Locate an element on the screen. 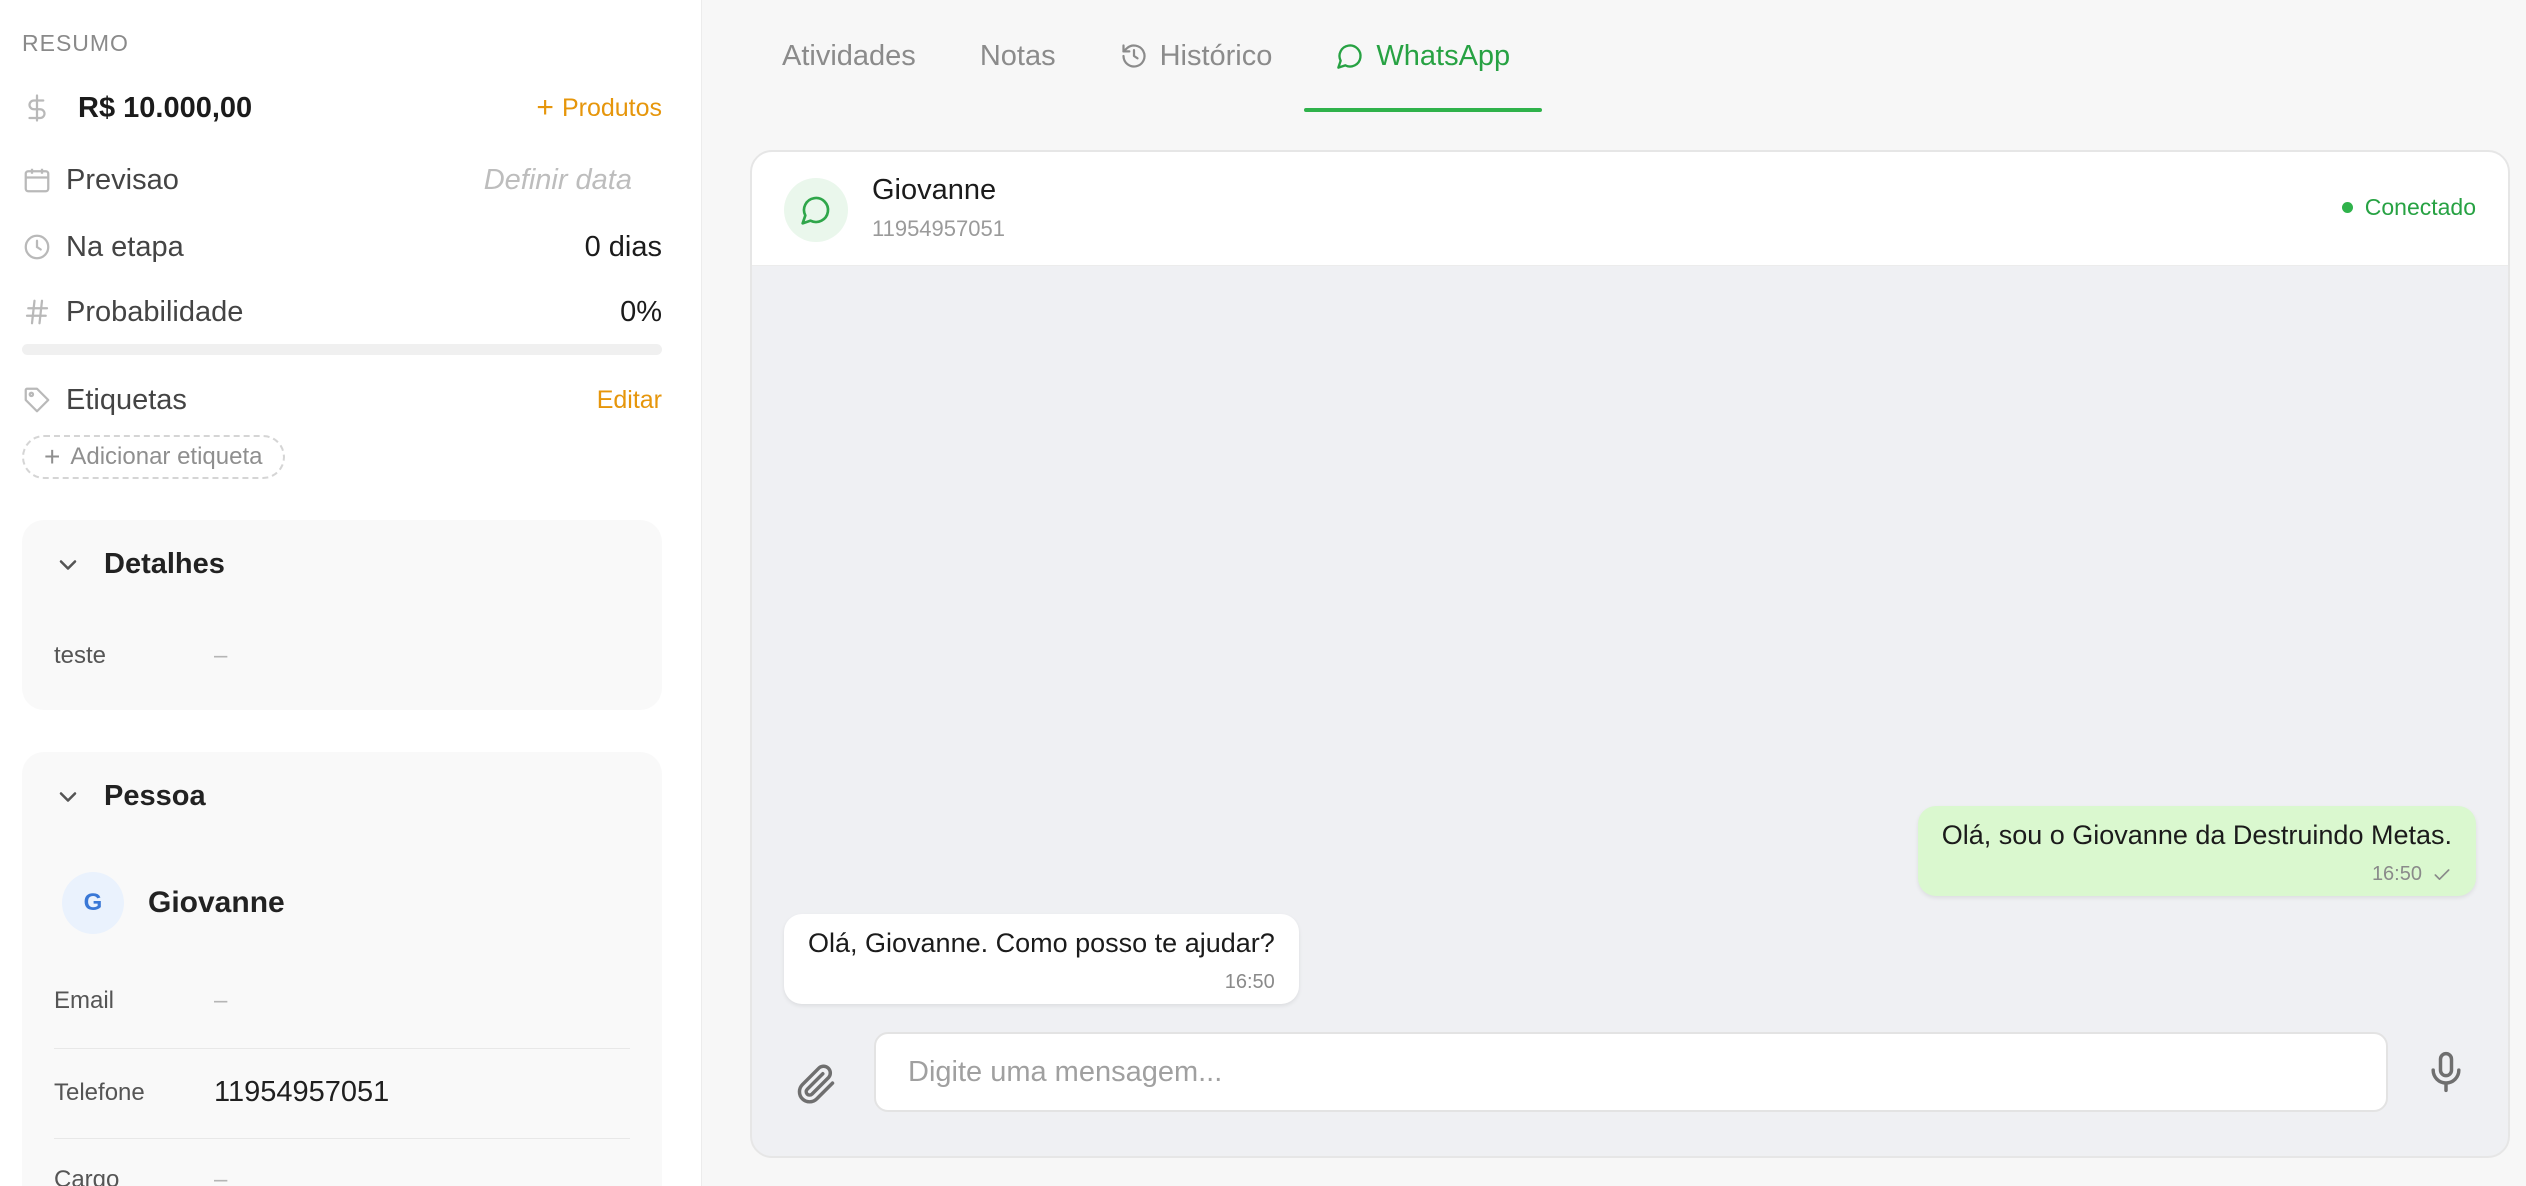  tab-whatsapp: WhatsApp is located at coordinates (1423, 56).